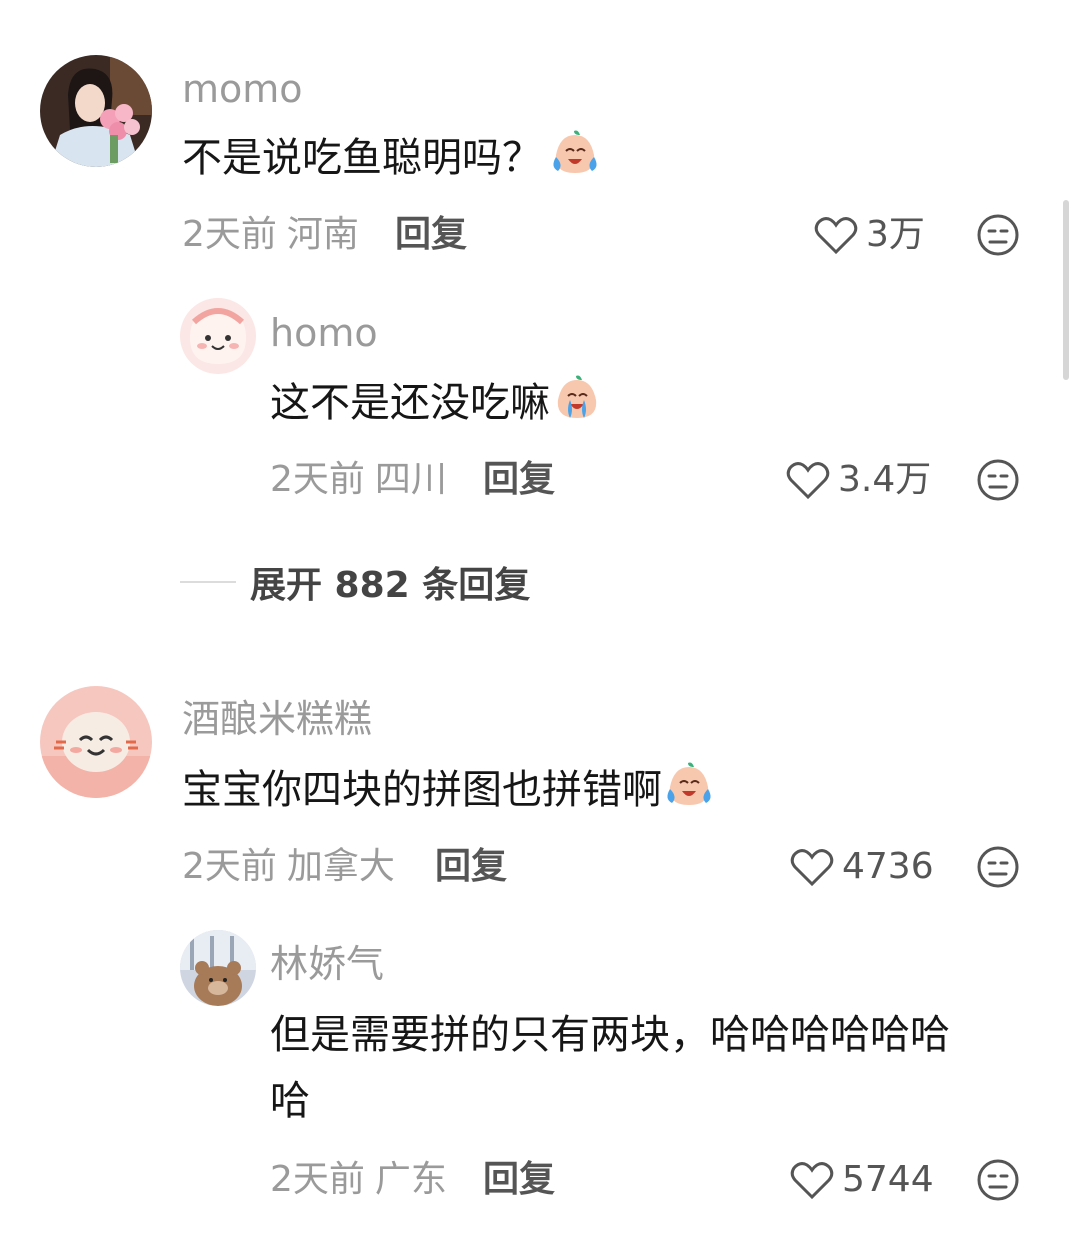  I want to click on comment-text: 宝宝你四块的拼图也拼错啊, so click(448, 793).